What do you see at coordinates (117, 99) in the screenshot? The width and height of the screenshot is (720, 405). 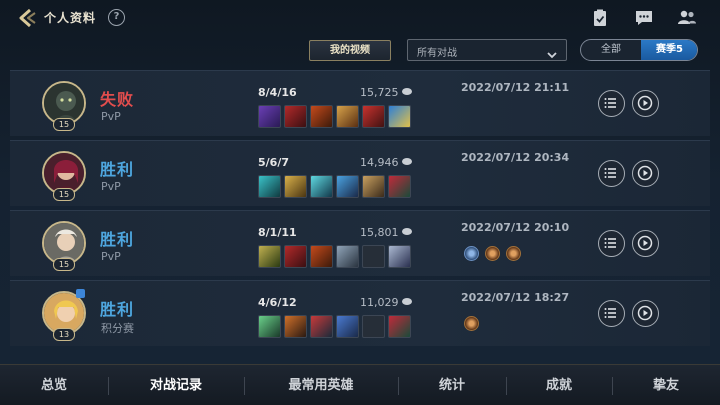 I see `match-result: 失败` at bounding box center [117, 99].